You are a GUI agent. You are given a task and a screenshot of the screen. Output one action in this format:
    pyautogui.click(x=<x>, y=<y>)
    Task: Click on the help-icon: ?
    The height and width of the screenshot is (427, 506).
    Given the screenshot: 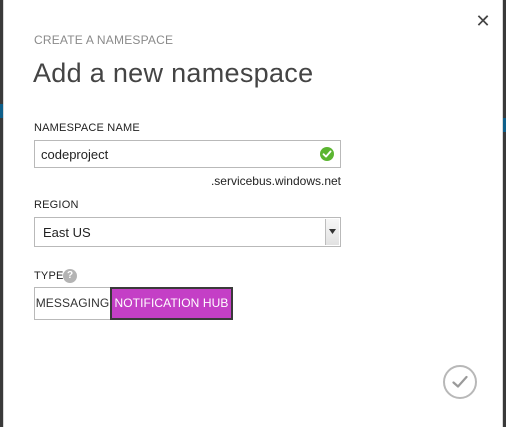 What is the action you would take?
    pyautogui.click(x=70, y=276)
    